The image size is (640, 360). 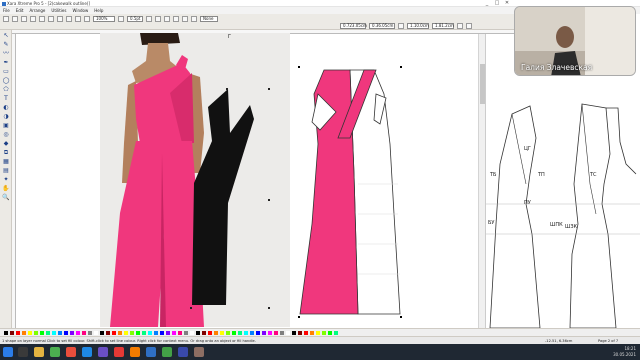 What do you see at coordinates (6, 10) in the screenshot?
I see `menu-file: File` at bounding box center [6, 10].